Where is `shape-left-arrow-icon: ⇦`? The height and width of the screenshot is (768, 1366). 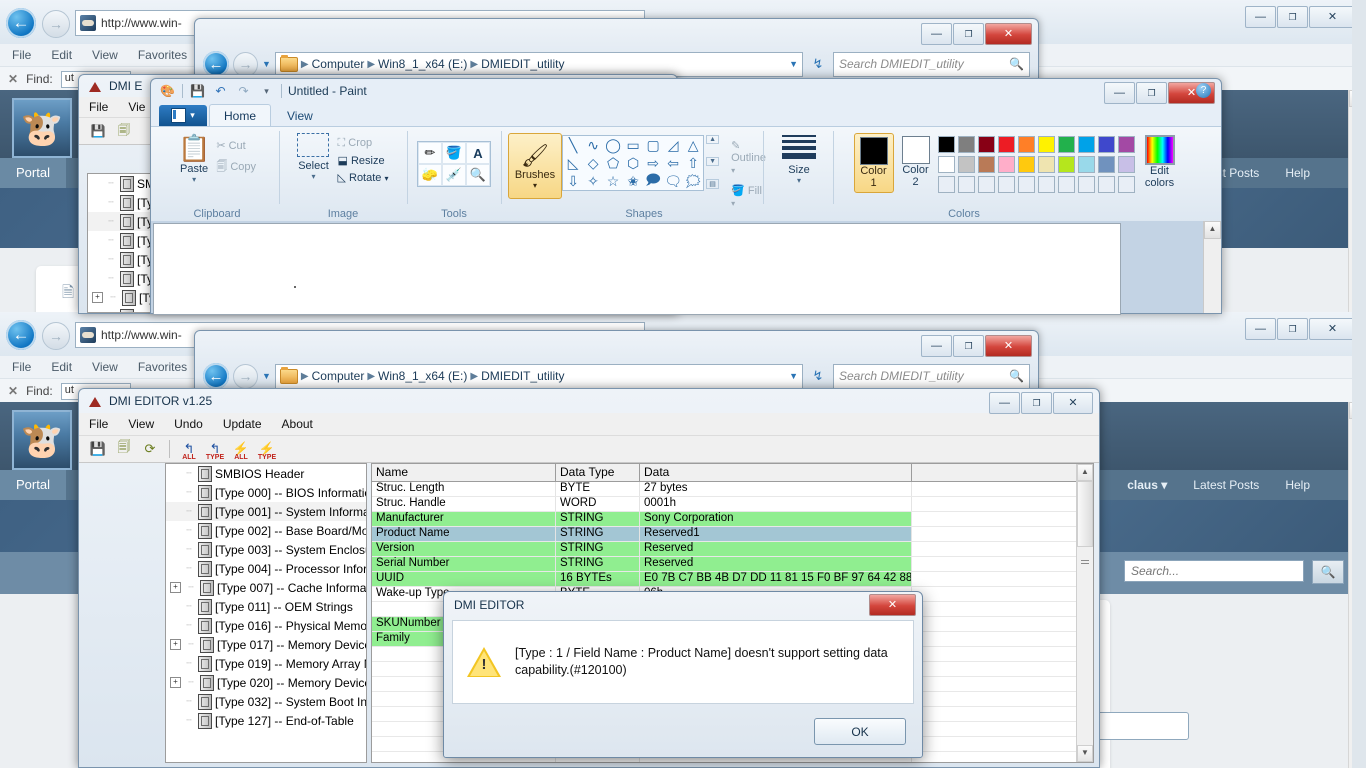 shape-left-arrow-icon: ⇦ is located at coordinates (673, 163).